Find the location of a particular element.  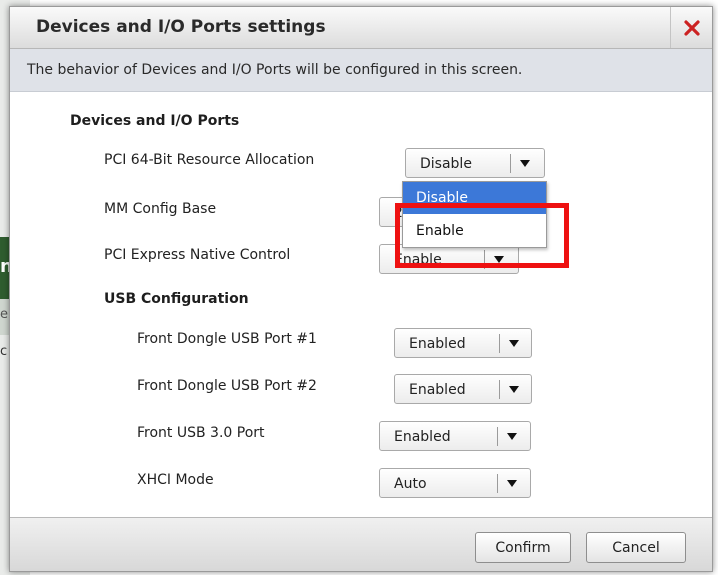

dongle1-select: Enabled is located at coordinates (463, 343).